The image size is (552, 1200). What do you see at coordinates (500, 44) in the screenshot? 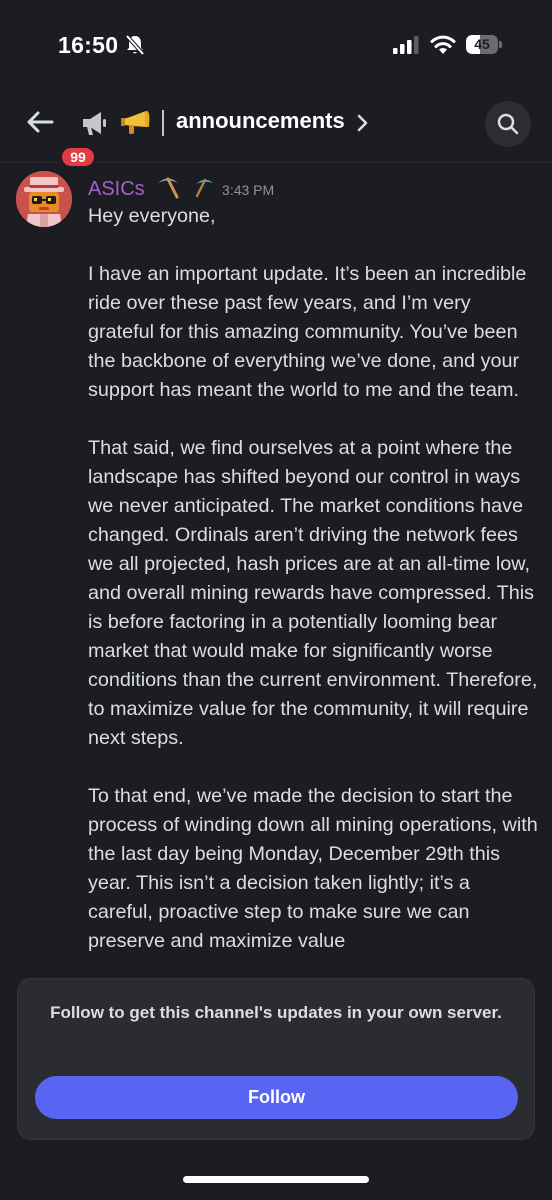
I see `battery-cap` at bounding box center [500, 44].